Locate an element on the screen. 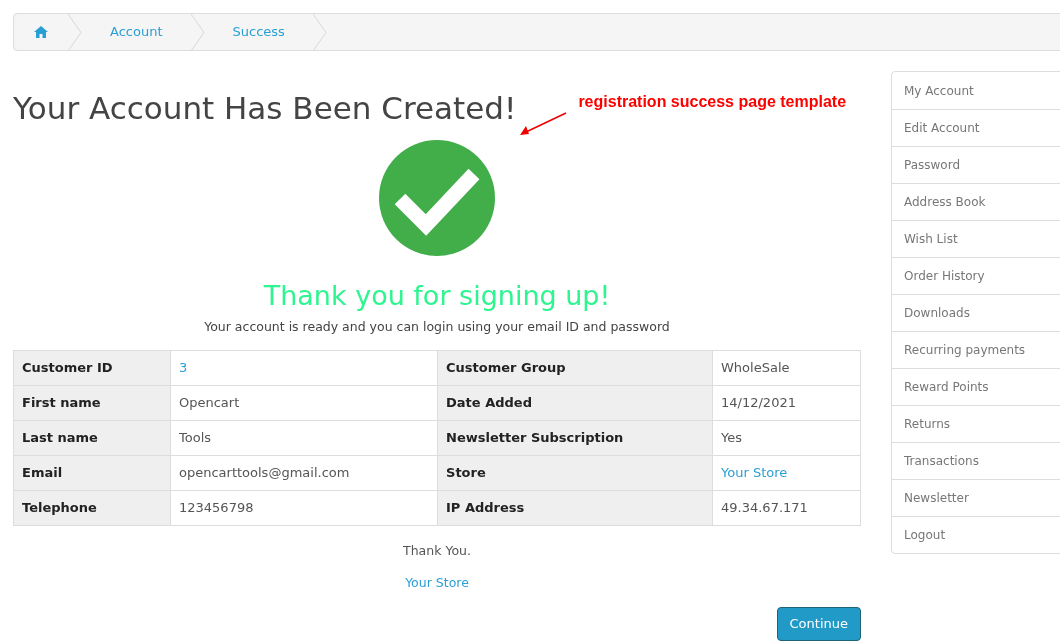 The width and height of the screenshot is (1060, 643). menu-item: Reward Points is located at coordinates (976, 386).